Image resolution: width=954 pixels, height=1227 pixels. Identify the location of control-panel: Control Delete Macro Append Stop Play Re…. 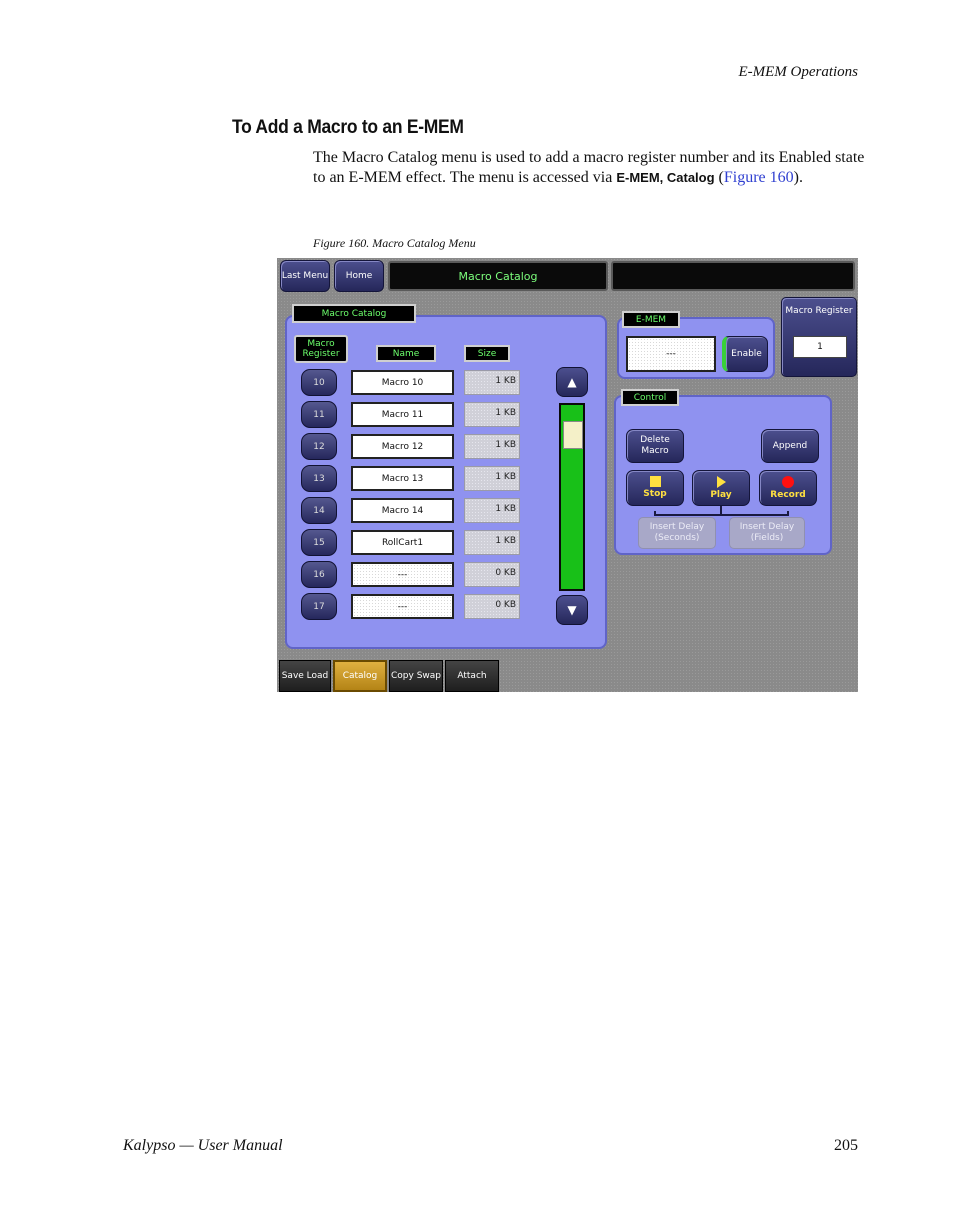
(723, 472).